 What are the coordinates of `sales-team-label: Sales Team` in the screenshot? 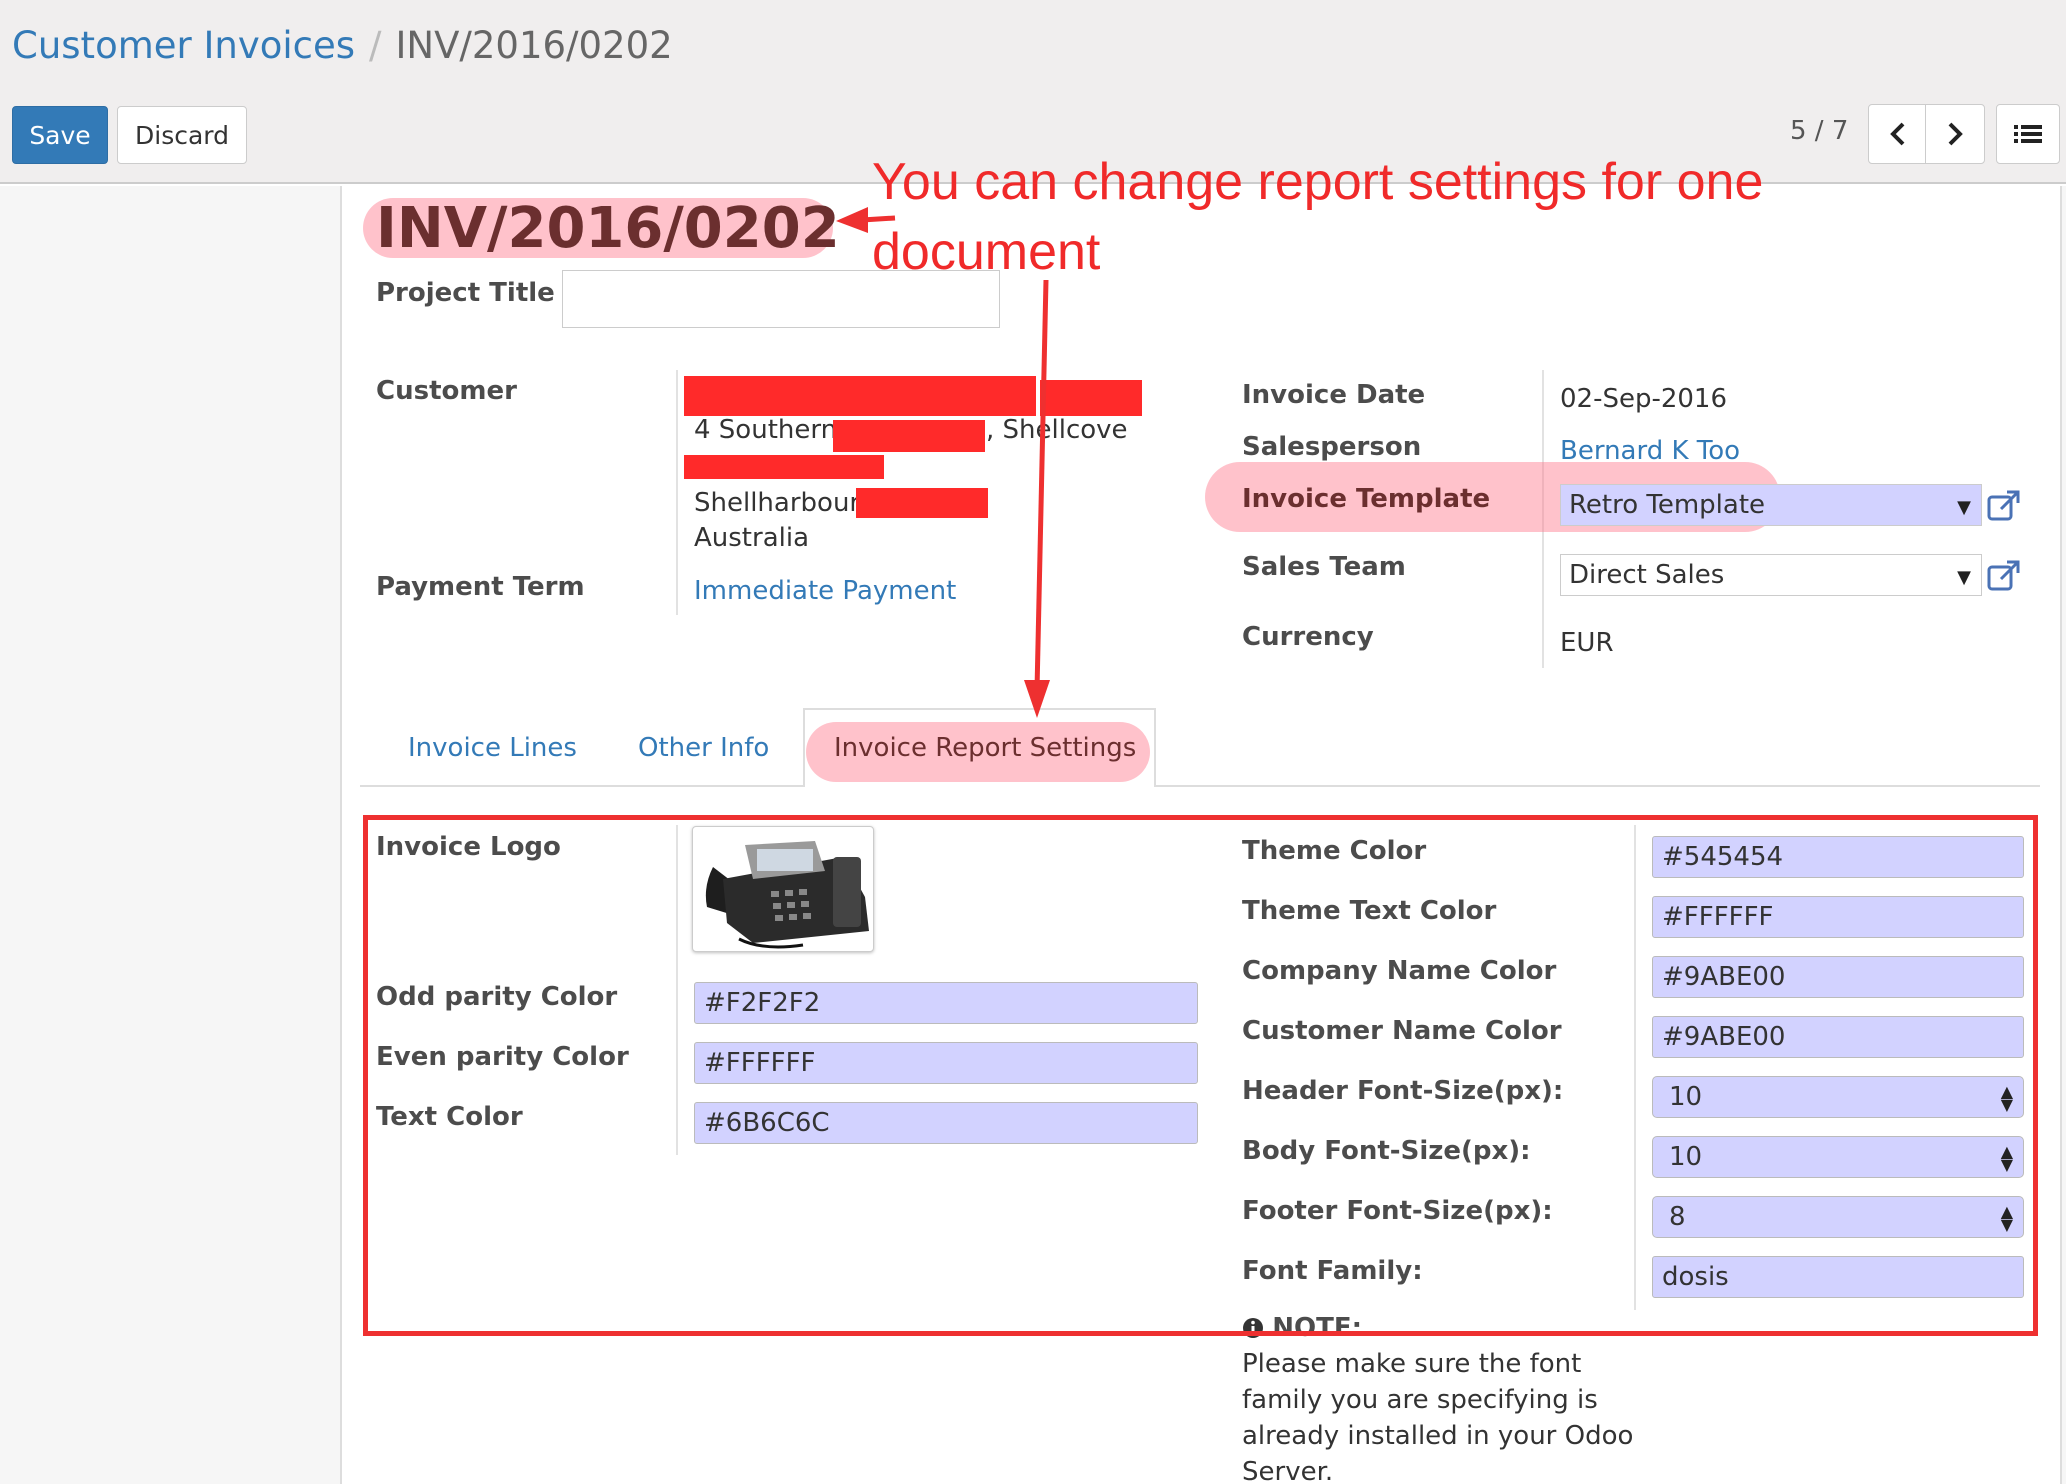 It's located at (1324, 567).